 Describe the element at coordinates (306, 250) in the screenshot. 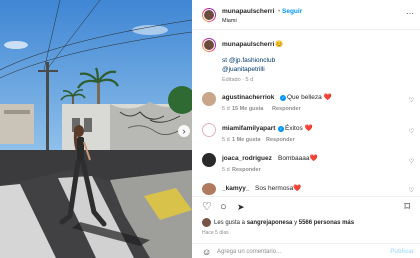

I see `add-comment-row: ☺ Agrega un comentario... Publicar` at that location.